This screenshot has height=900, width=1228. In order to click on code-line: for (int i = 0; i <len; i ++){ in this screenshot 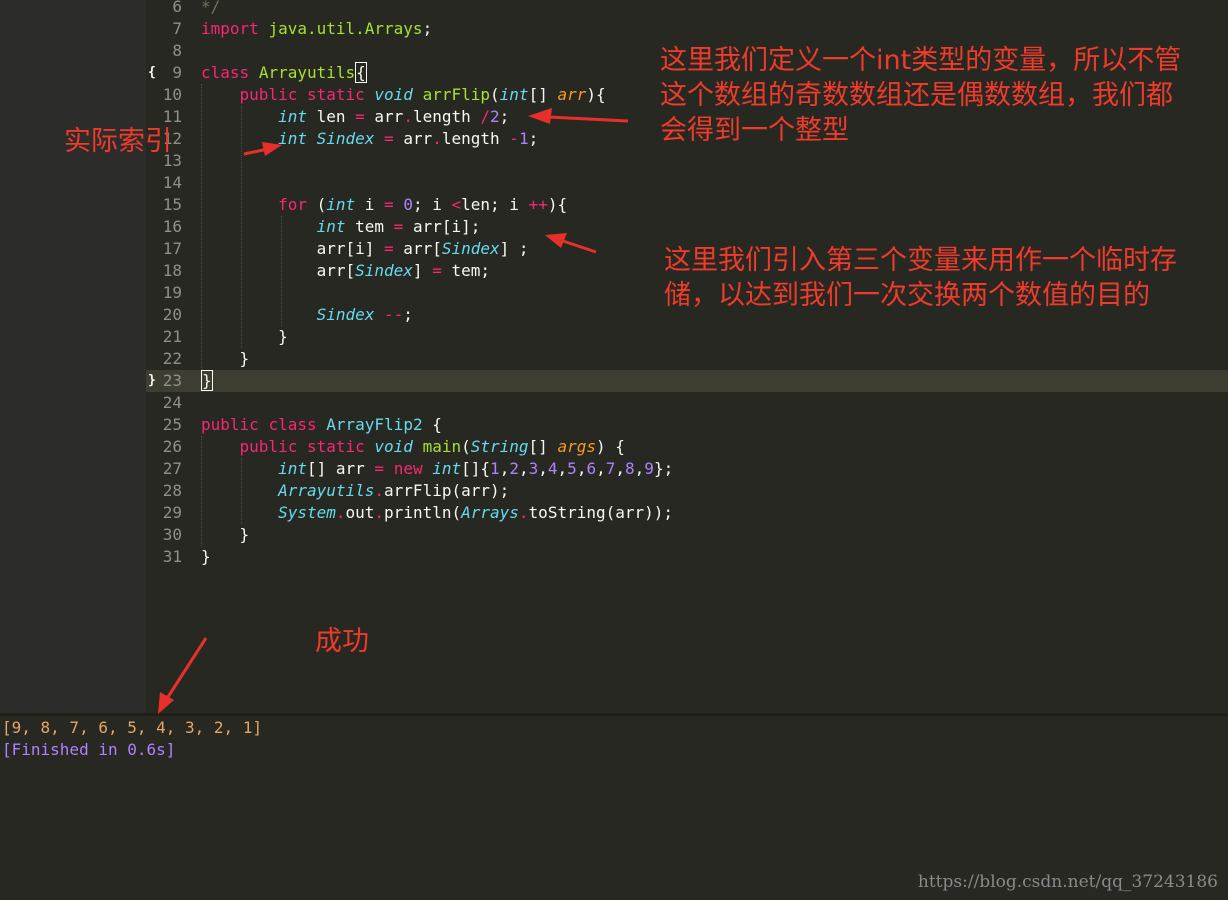, I will do `click(423, 204)`.